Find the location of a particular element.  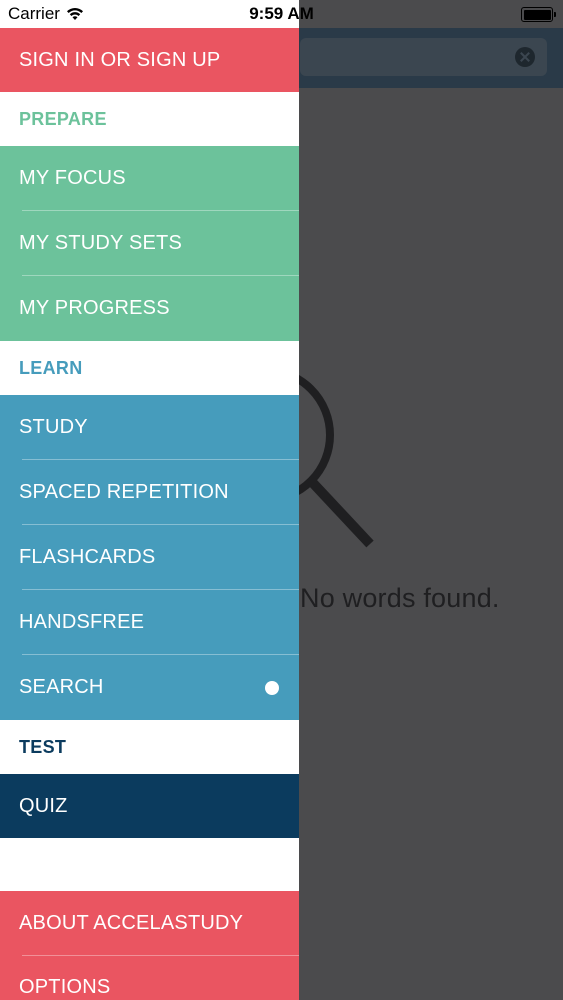

menu-item-my-study-sets: MY STUDY SETS is located at coordinates (149, 243).